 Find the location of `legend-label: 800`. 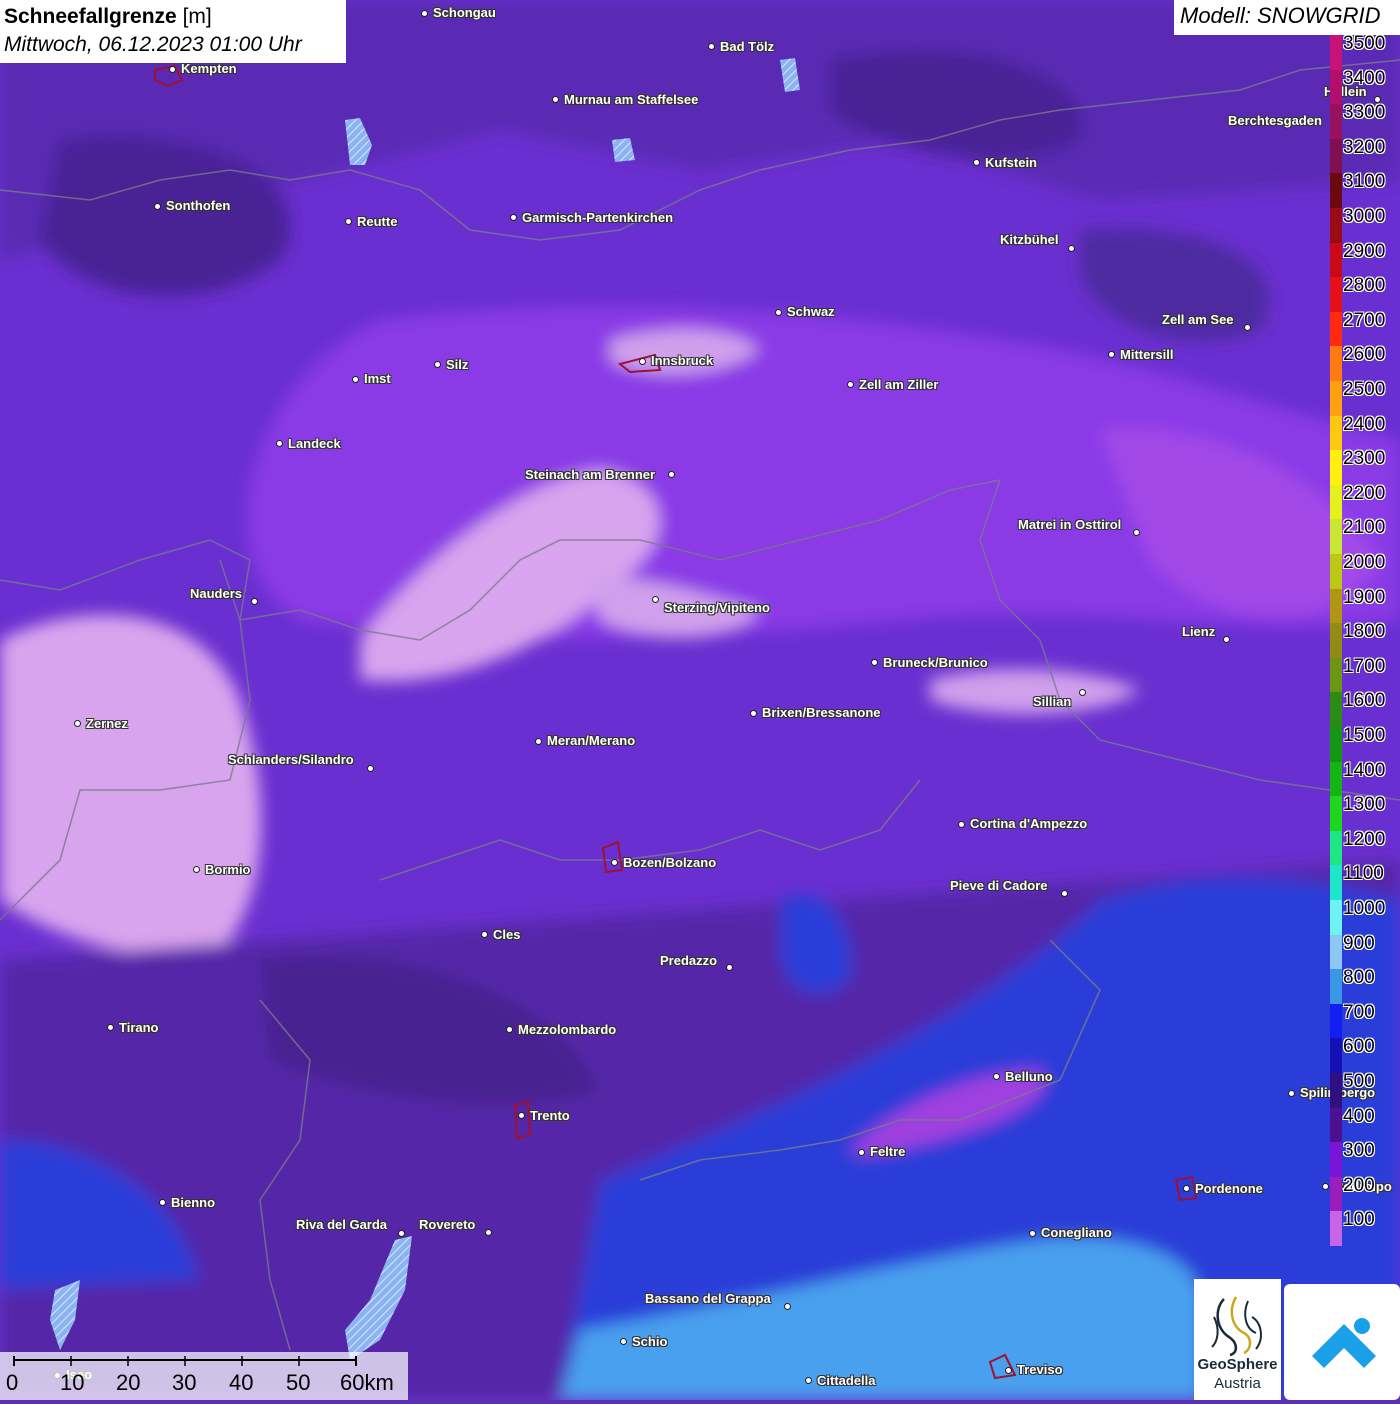

legend-label: 800 is located at coordinates (1359, 978).